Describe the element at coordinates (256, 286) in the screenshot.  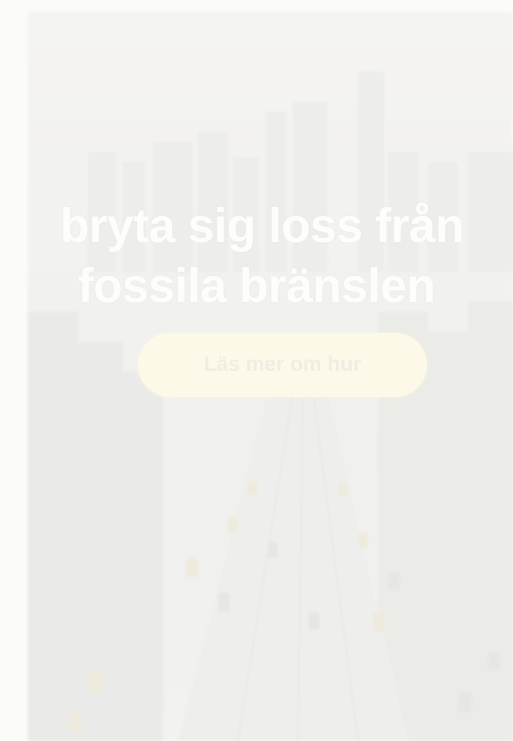
I see `hero-headline-line-2: fossila bränslen` at that location.